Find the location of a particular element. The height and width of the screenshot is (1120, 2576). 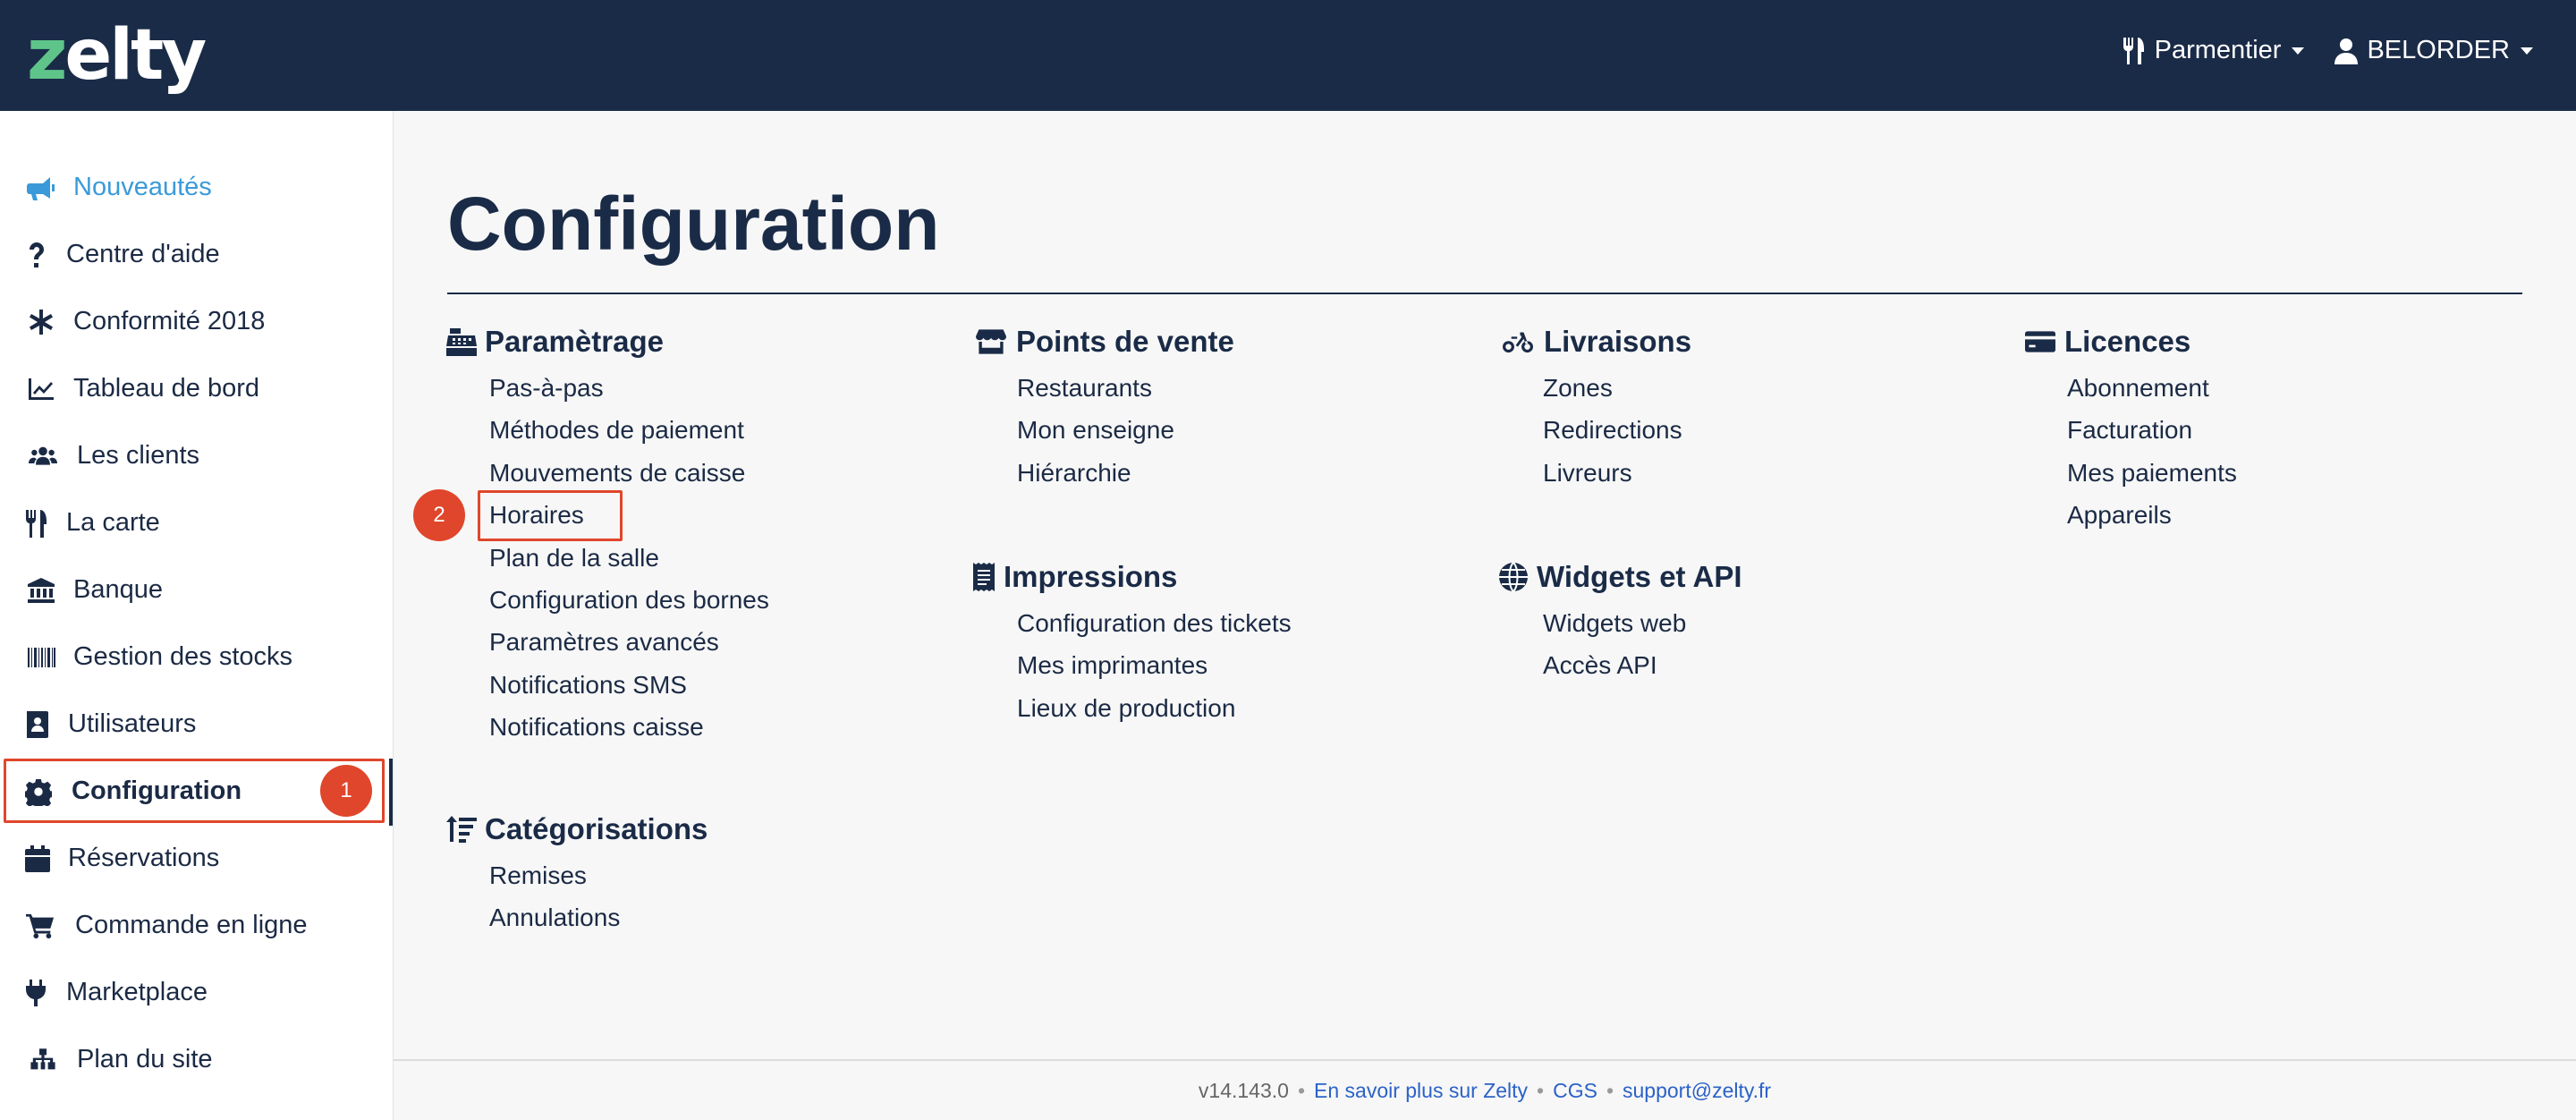

link-list: Remises Annulations is located at coordinates (598, 896).